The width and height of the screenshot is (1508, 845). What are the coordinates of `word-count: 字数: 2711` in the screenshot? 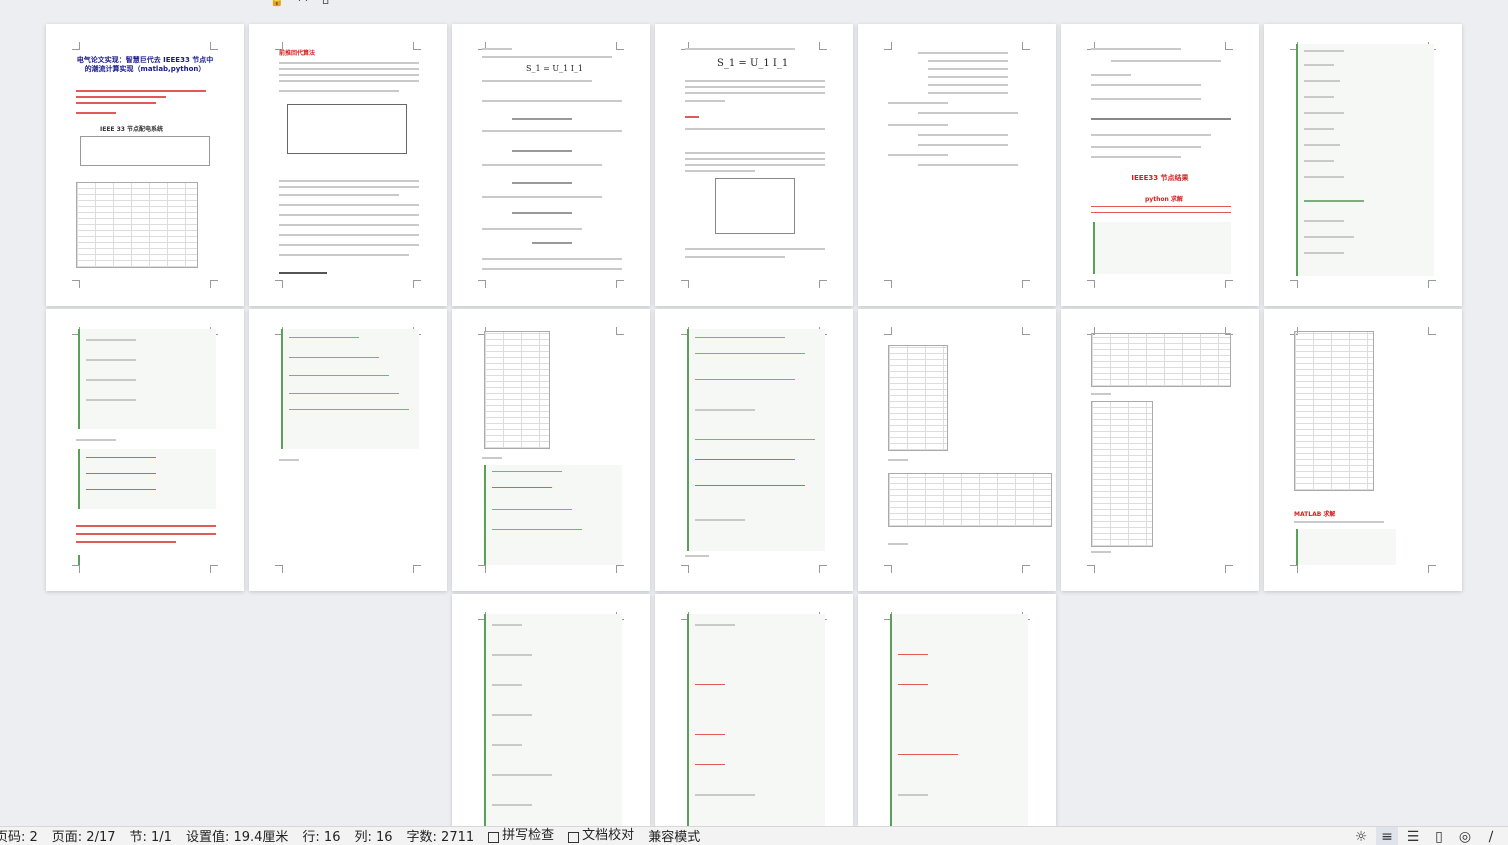 It's located at (441, 836).